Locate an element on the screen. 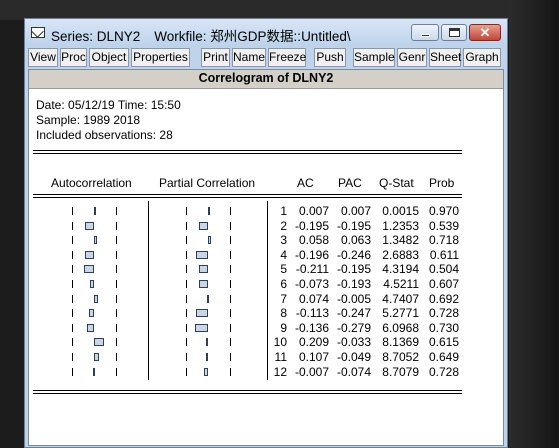 Image resolution: width=559 pixels, height=448 pixels. ac-header: AC is located at coordinates (305, 183).